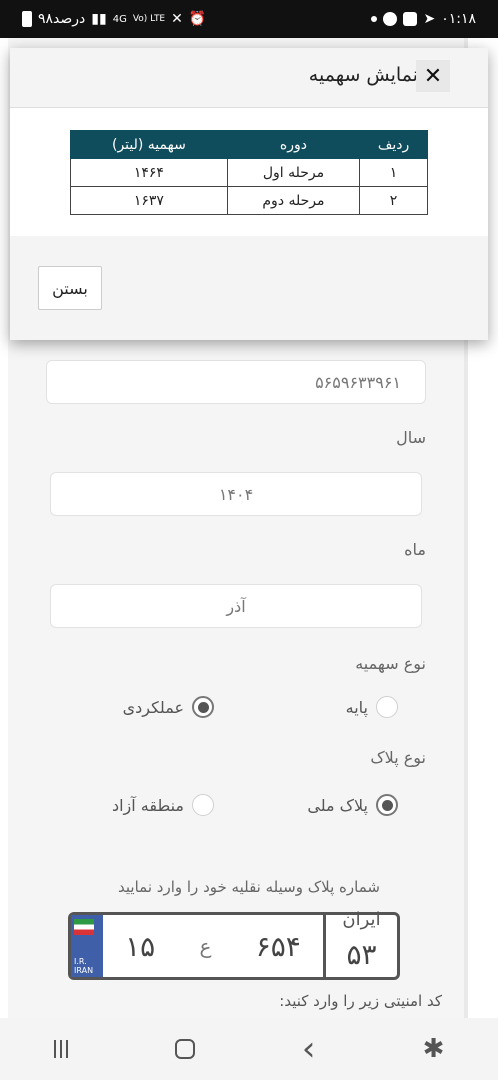 This screenshot has height=1080, width=498. Describe the element at coordinates (203, 805) in the screenshot. I see `radio-free-zone` at that location.